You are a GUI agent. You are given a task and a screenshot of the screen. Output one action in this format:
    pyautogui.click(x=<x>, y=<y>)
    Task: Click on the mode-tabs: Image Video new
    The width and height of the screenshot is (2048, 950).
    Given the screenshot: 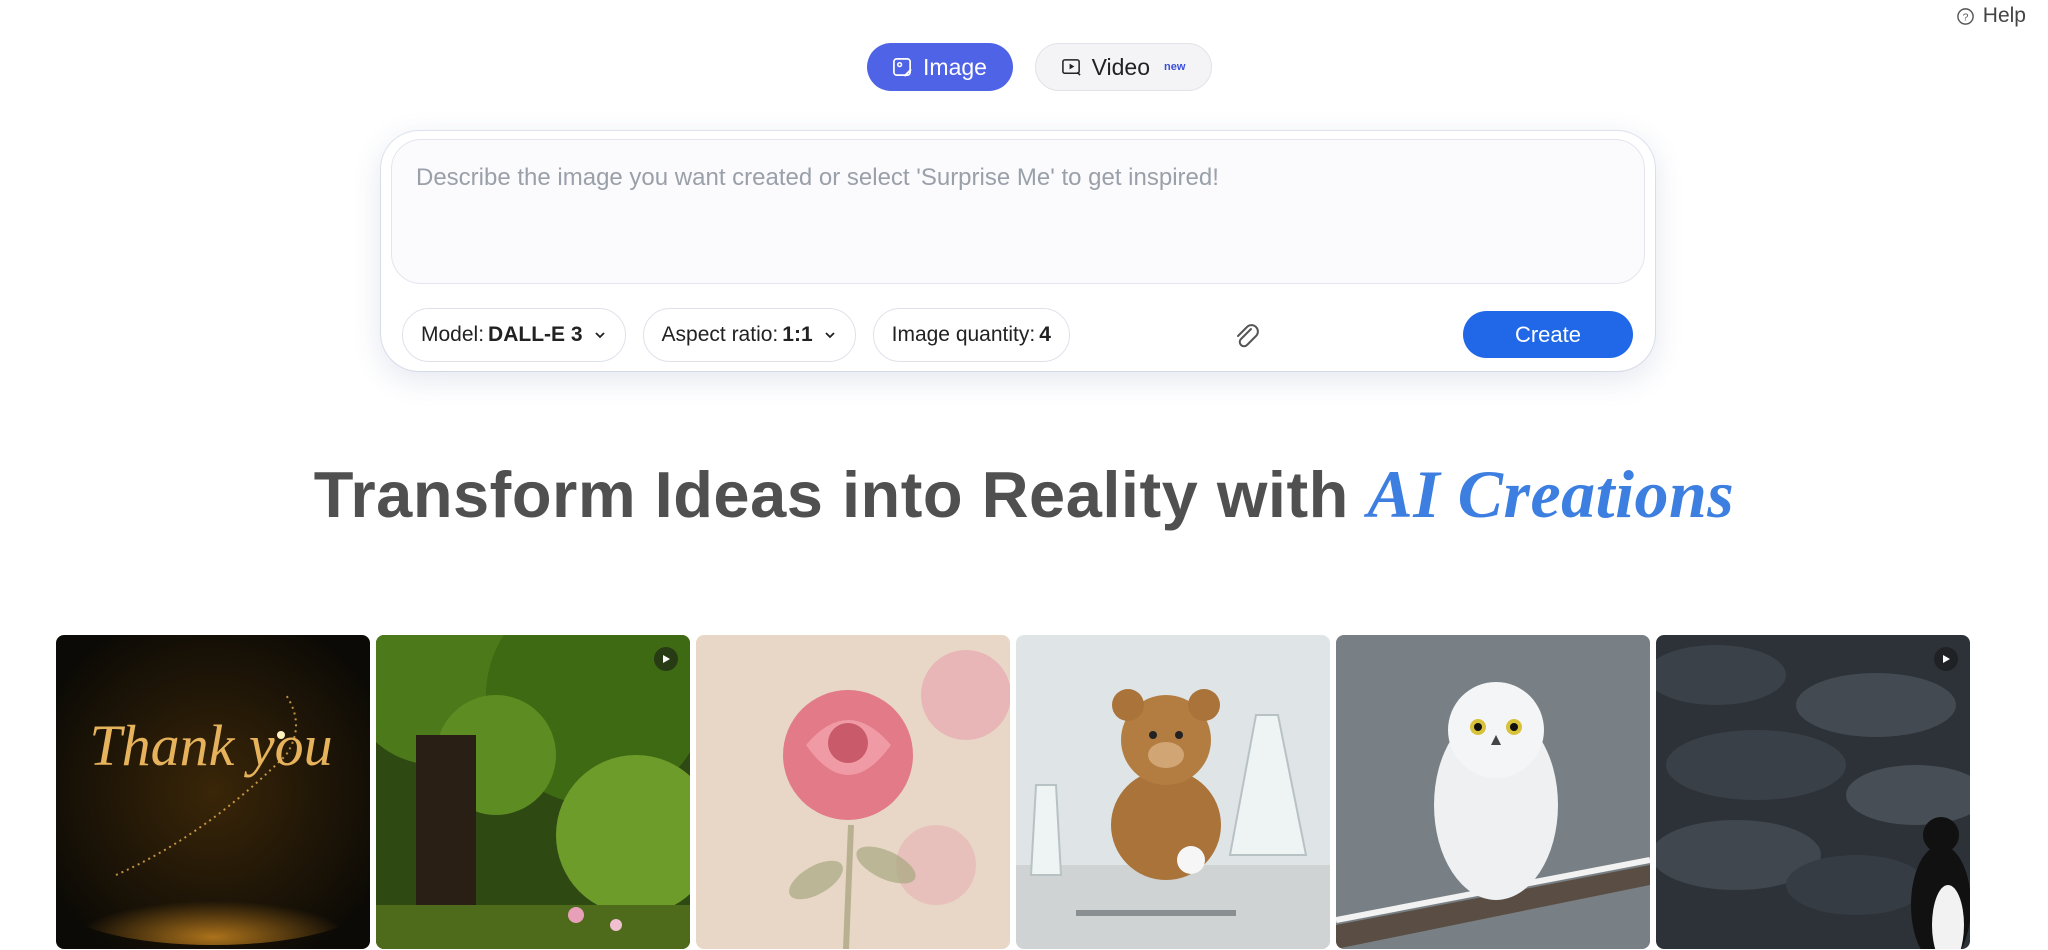 What is the action you would take?
    pyautogui.click(x=1024, y=67)
    